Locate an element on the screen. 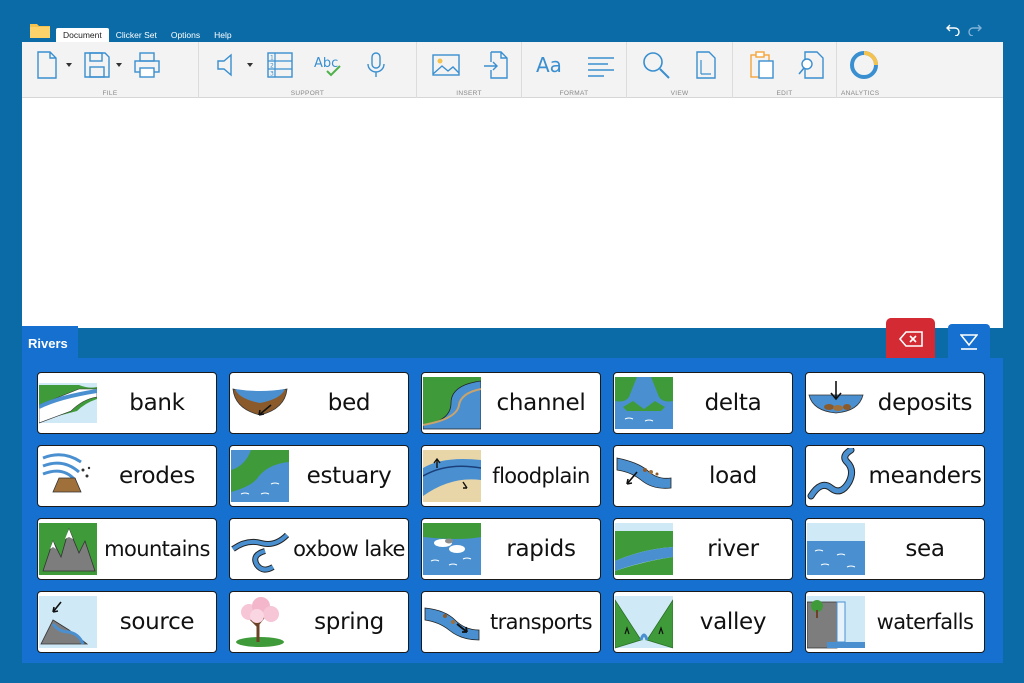 The image size is (1024, 683). cell-meanders: meanders is located at coordinates (895, 476).